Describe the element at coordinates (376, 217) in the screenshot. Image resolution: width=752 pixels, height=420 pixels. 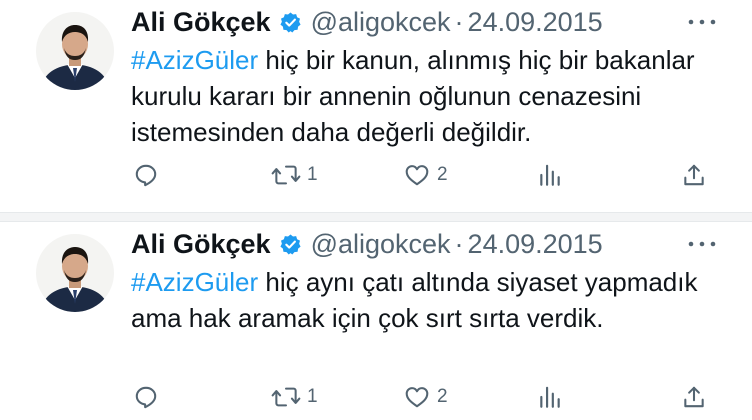
I see `tweet-divider` at that location.